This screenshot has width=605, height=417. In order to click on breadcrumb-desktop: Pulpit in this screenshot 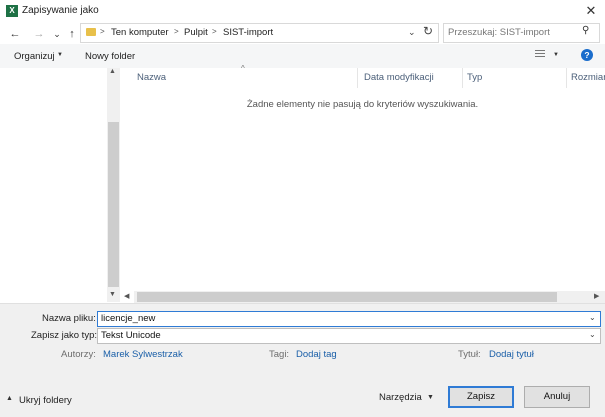, I will do `click(196, 32)`.